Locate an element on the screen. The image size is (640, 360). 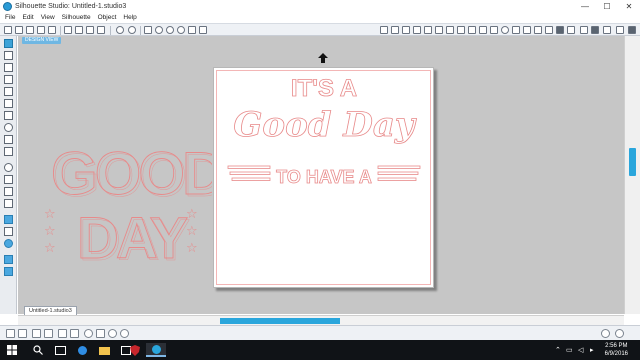
maximize-button: ☐ is located at coordinates (607, 6).